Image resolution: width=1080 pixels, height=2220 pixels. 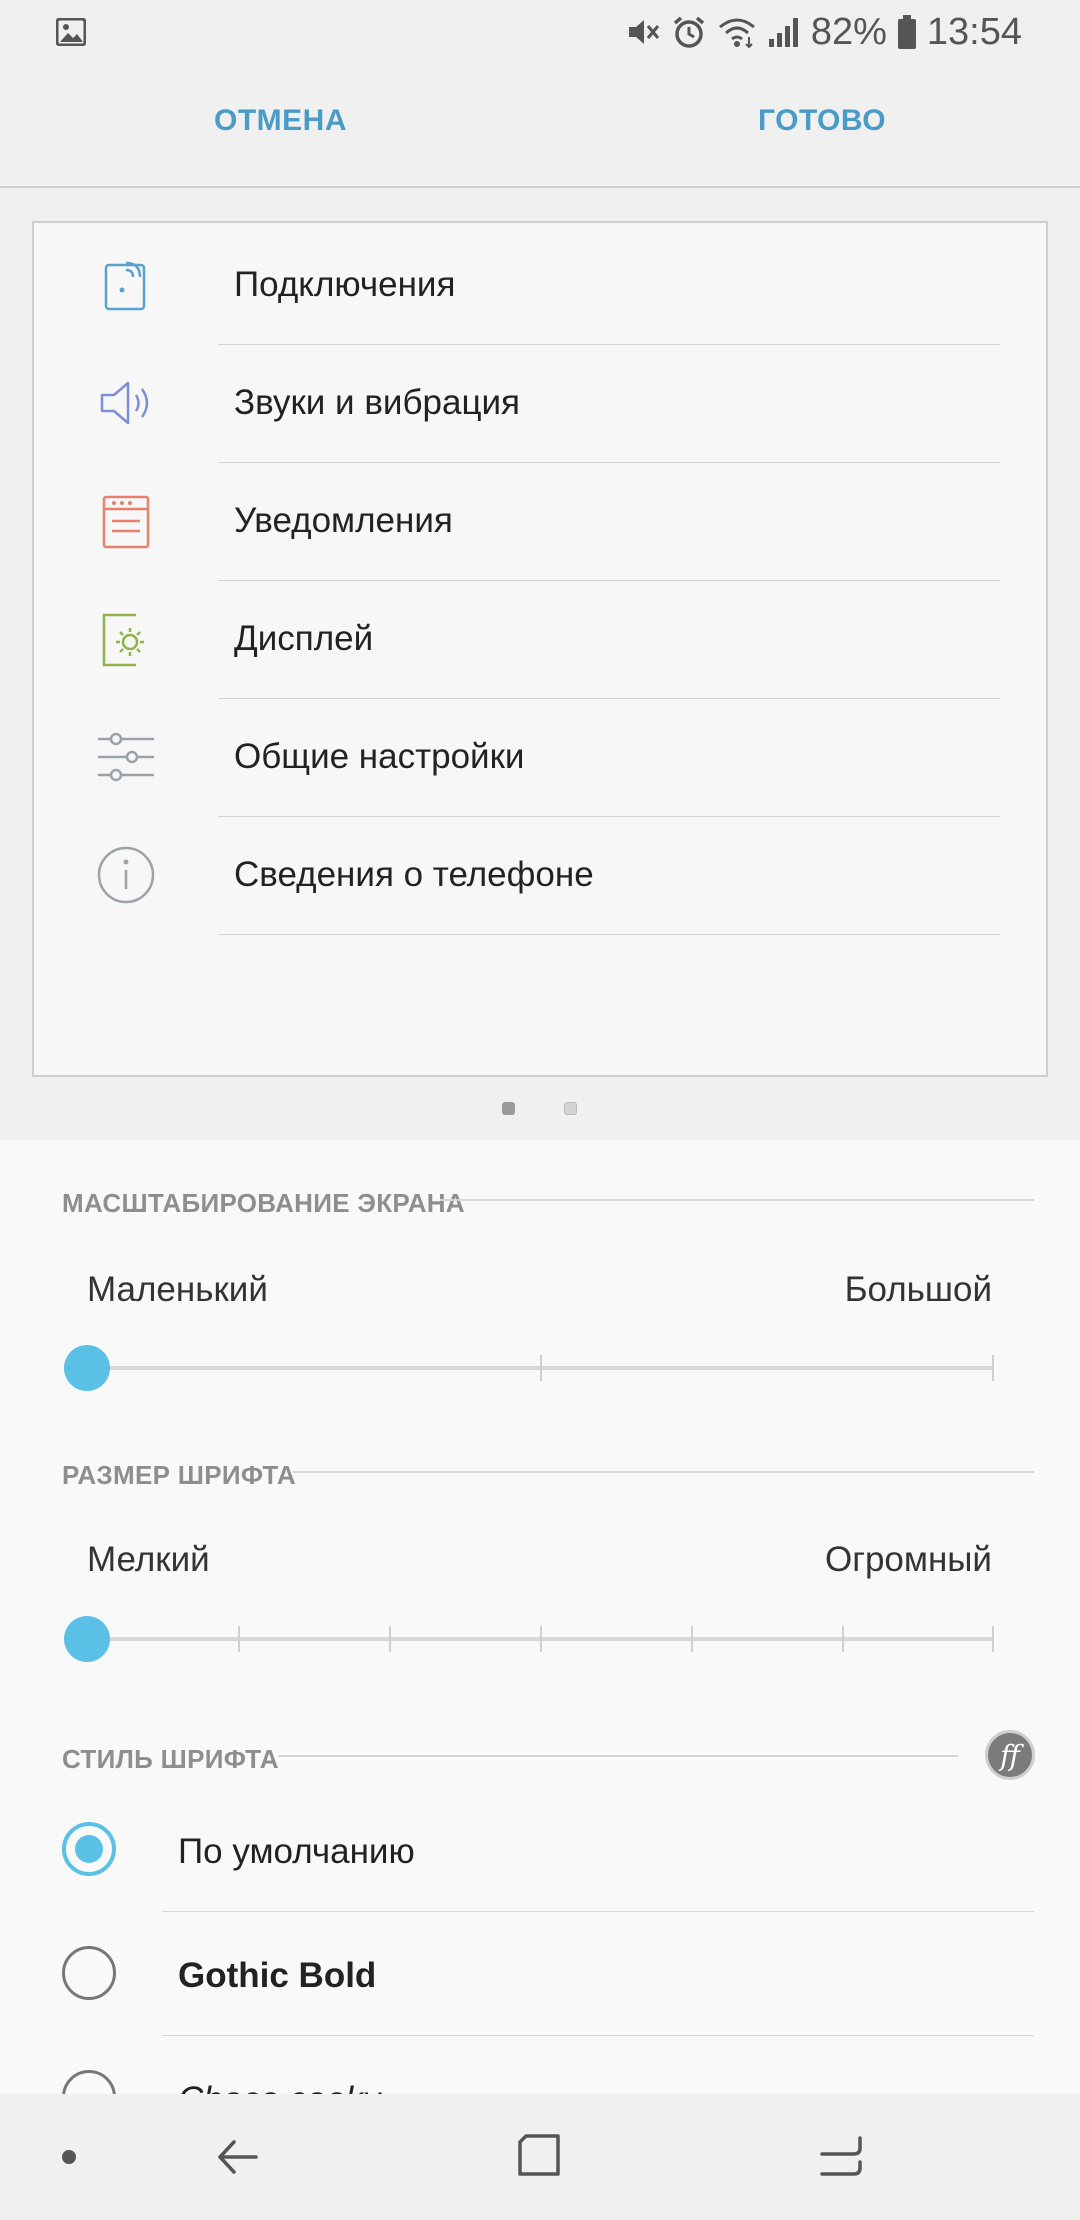 What do you see at coordinates (570, 1108) in the screenshot?
I see `page-dot` at bounding box center [570, 1108].